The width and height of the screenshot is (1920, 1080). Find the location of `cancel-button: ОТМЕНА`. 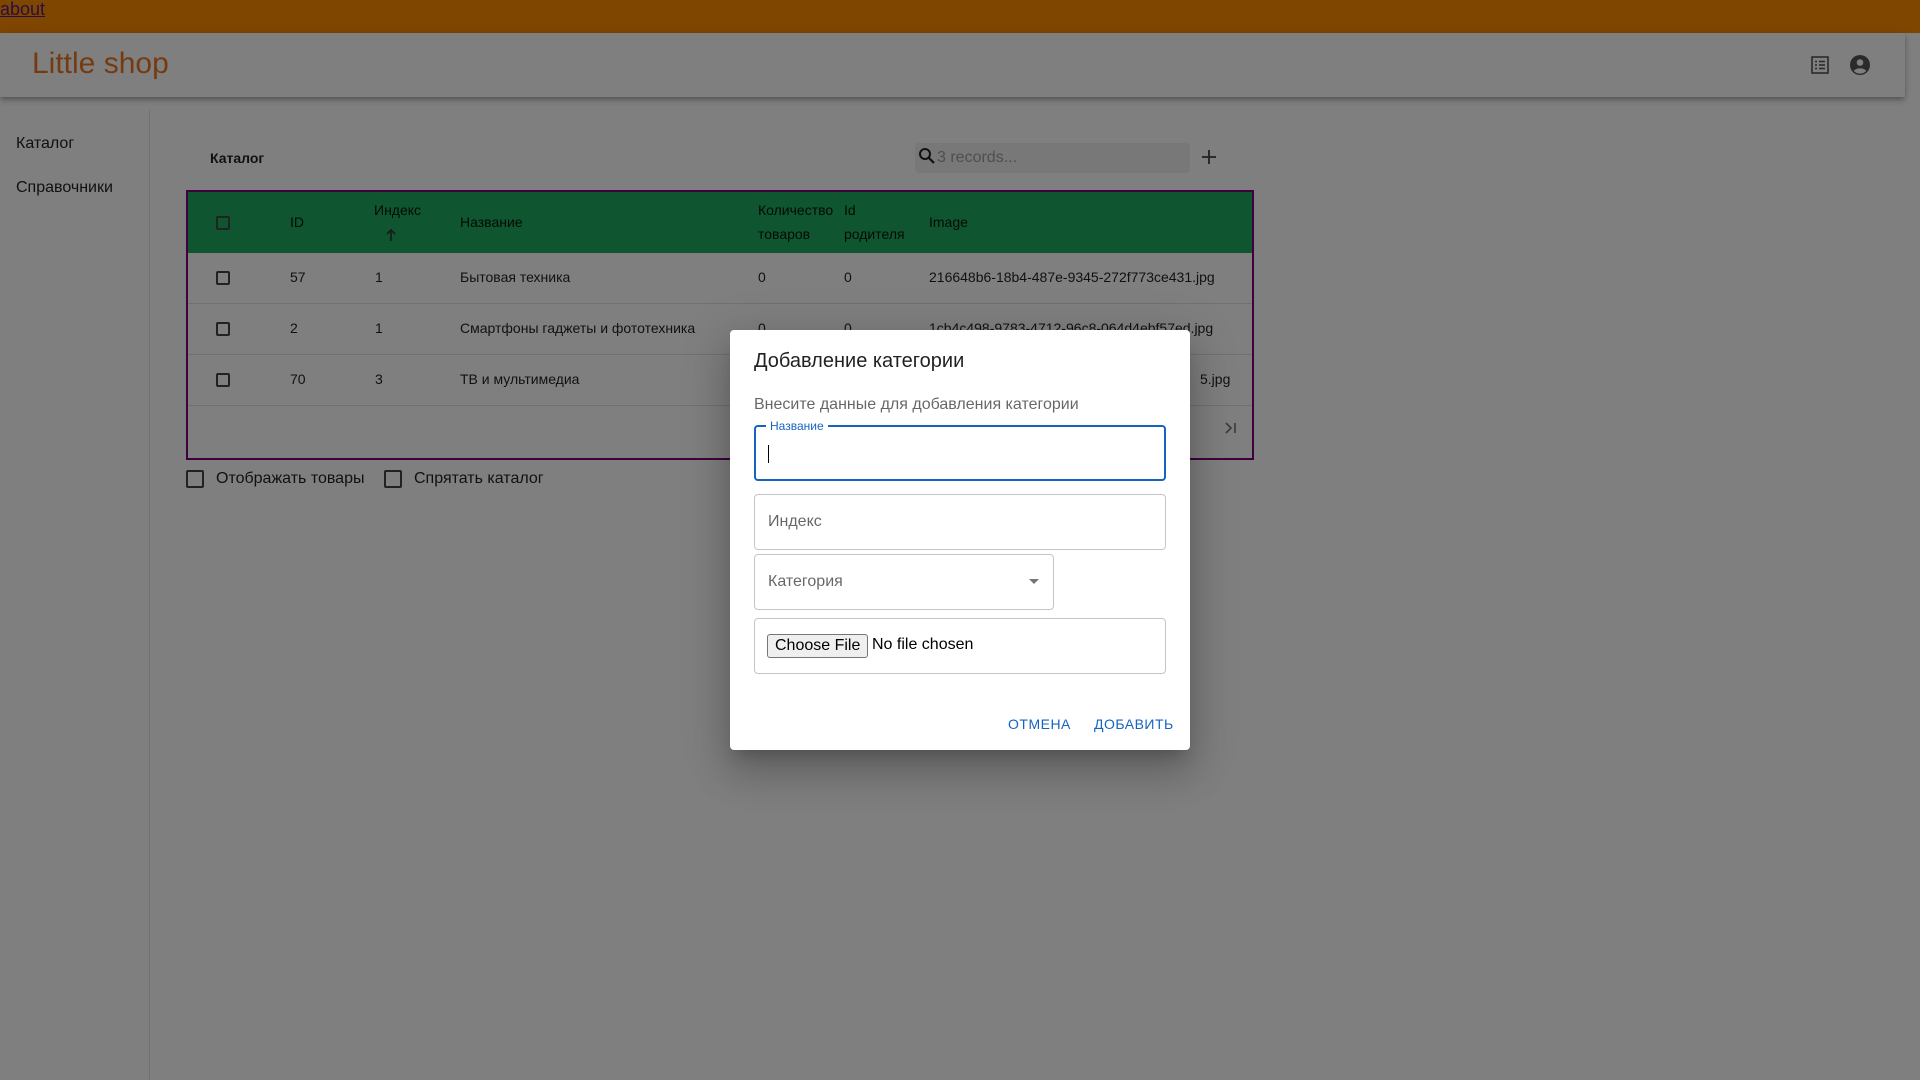

cancel-button: ОТМЕНА is located at coordinates (1039, 724).